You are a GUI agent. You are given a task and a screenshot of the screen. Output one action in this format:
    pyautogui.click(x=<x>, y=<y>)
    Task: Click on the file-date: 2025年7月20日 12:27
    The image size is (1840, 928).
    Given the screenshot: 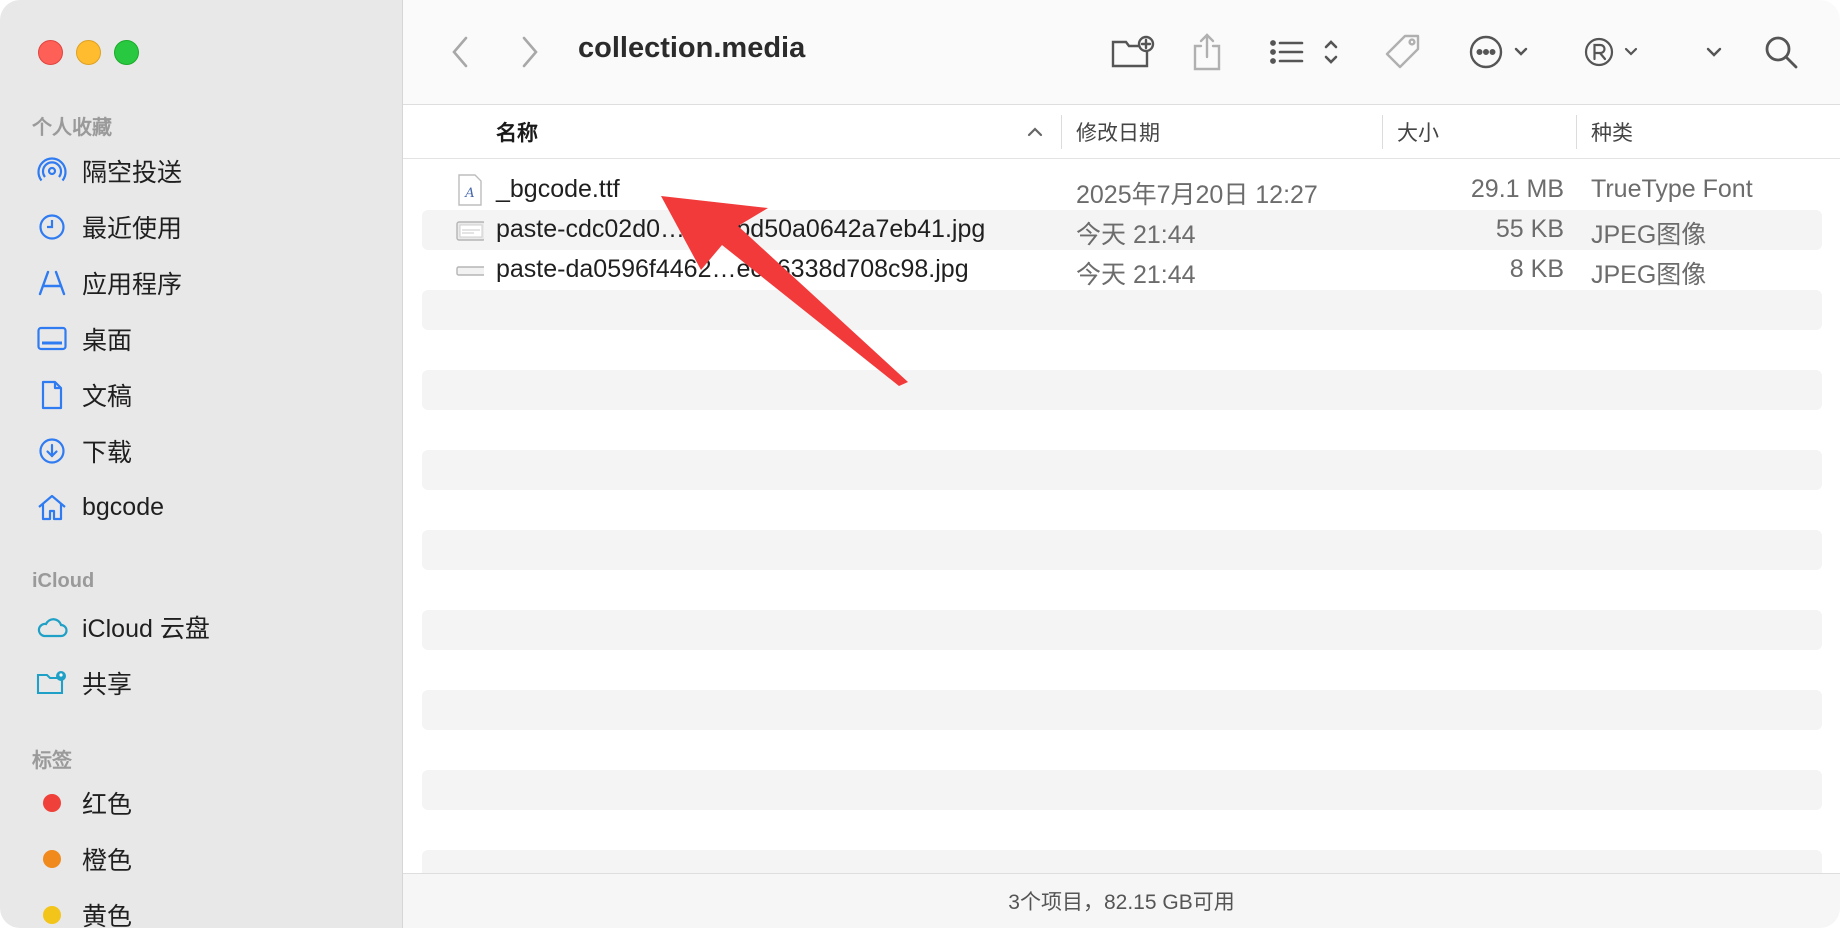 What is the action you would take?
    pyautogui.click(x=1197, y=195)
    